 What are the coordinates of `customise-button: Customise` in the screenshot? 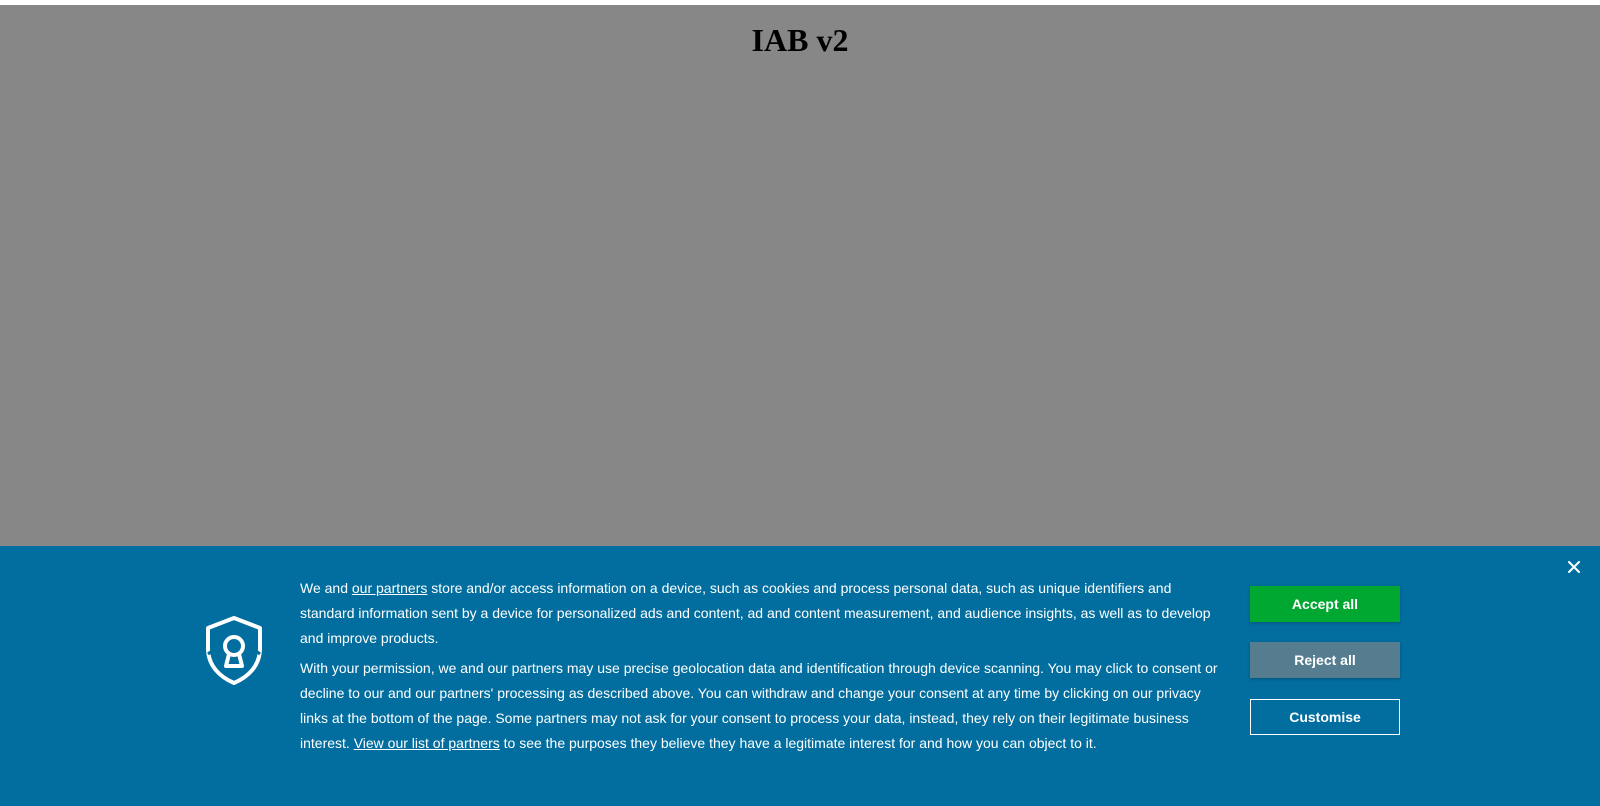 It's located at (1325, 717).